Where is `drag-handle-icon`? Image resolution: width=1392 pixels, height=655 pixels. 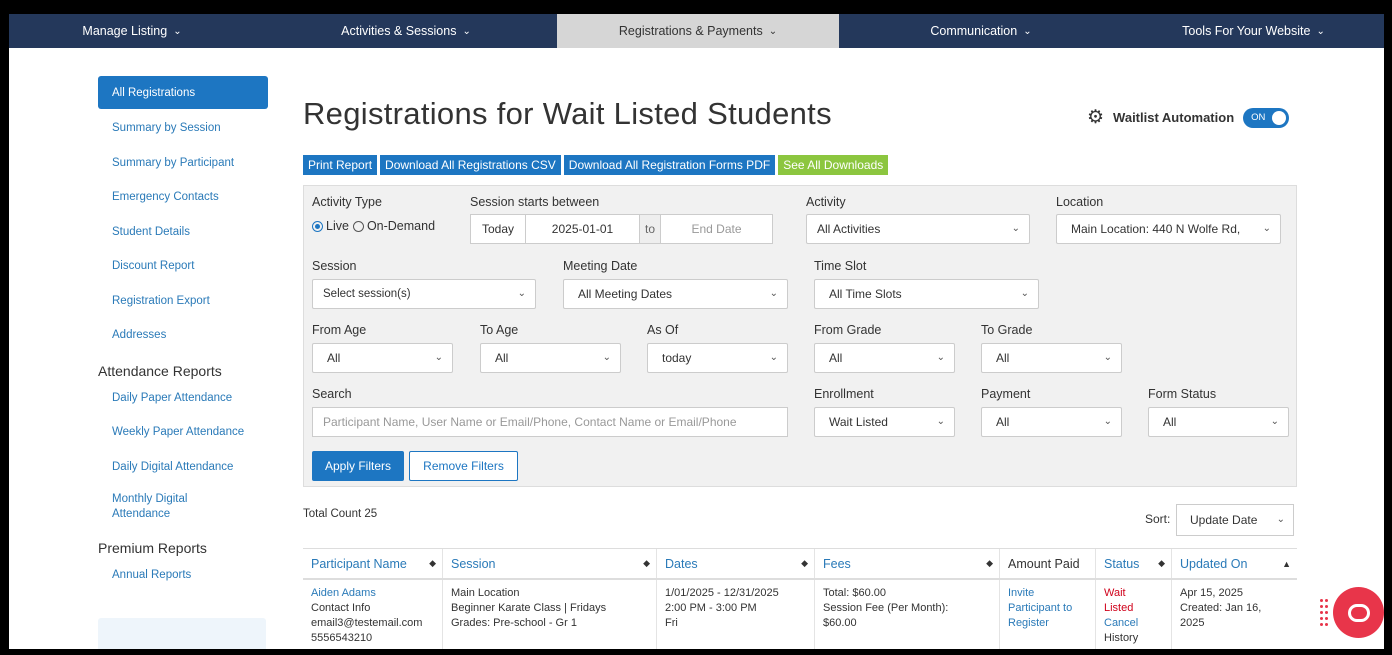 drag-handle-icon is located at coordinates (1325, 615).